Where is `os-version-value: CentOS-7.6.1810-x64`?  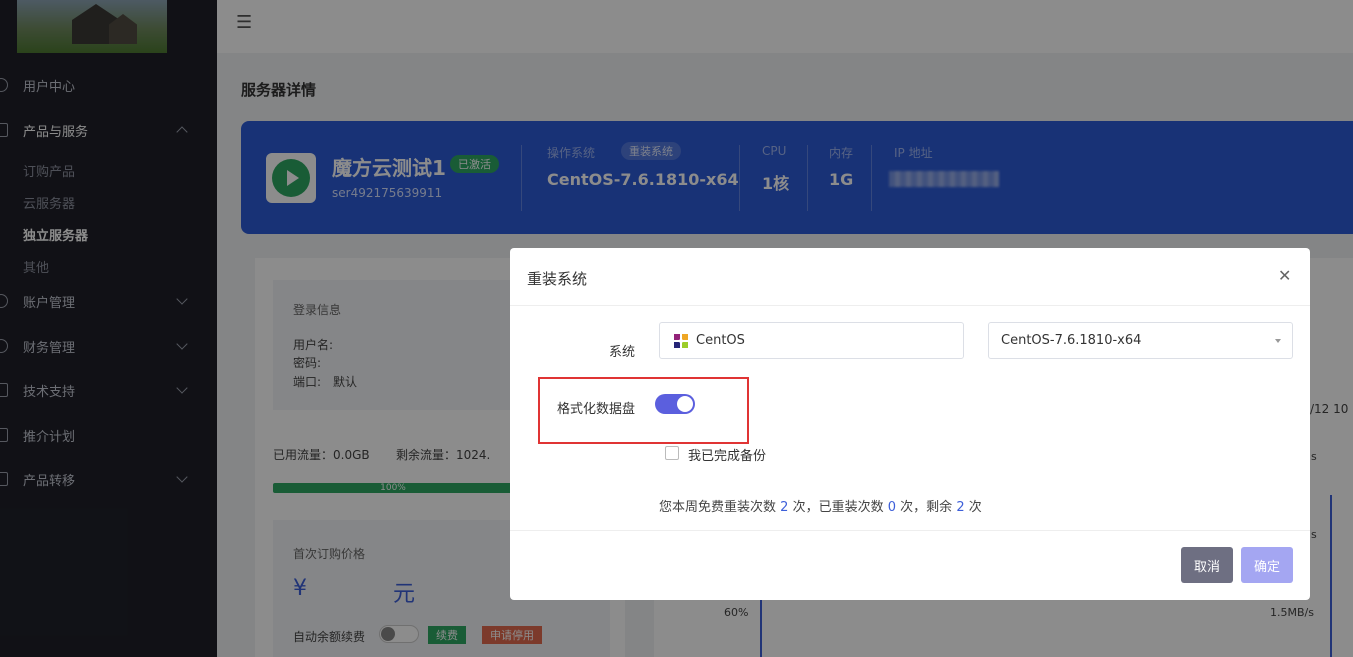
os-version-value: CentOS-7.6.1810-x64 is located at coordinates (1071, 340).